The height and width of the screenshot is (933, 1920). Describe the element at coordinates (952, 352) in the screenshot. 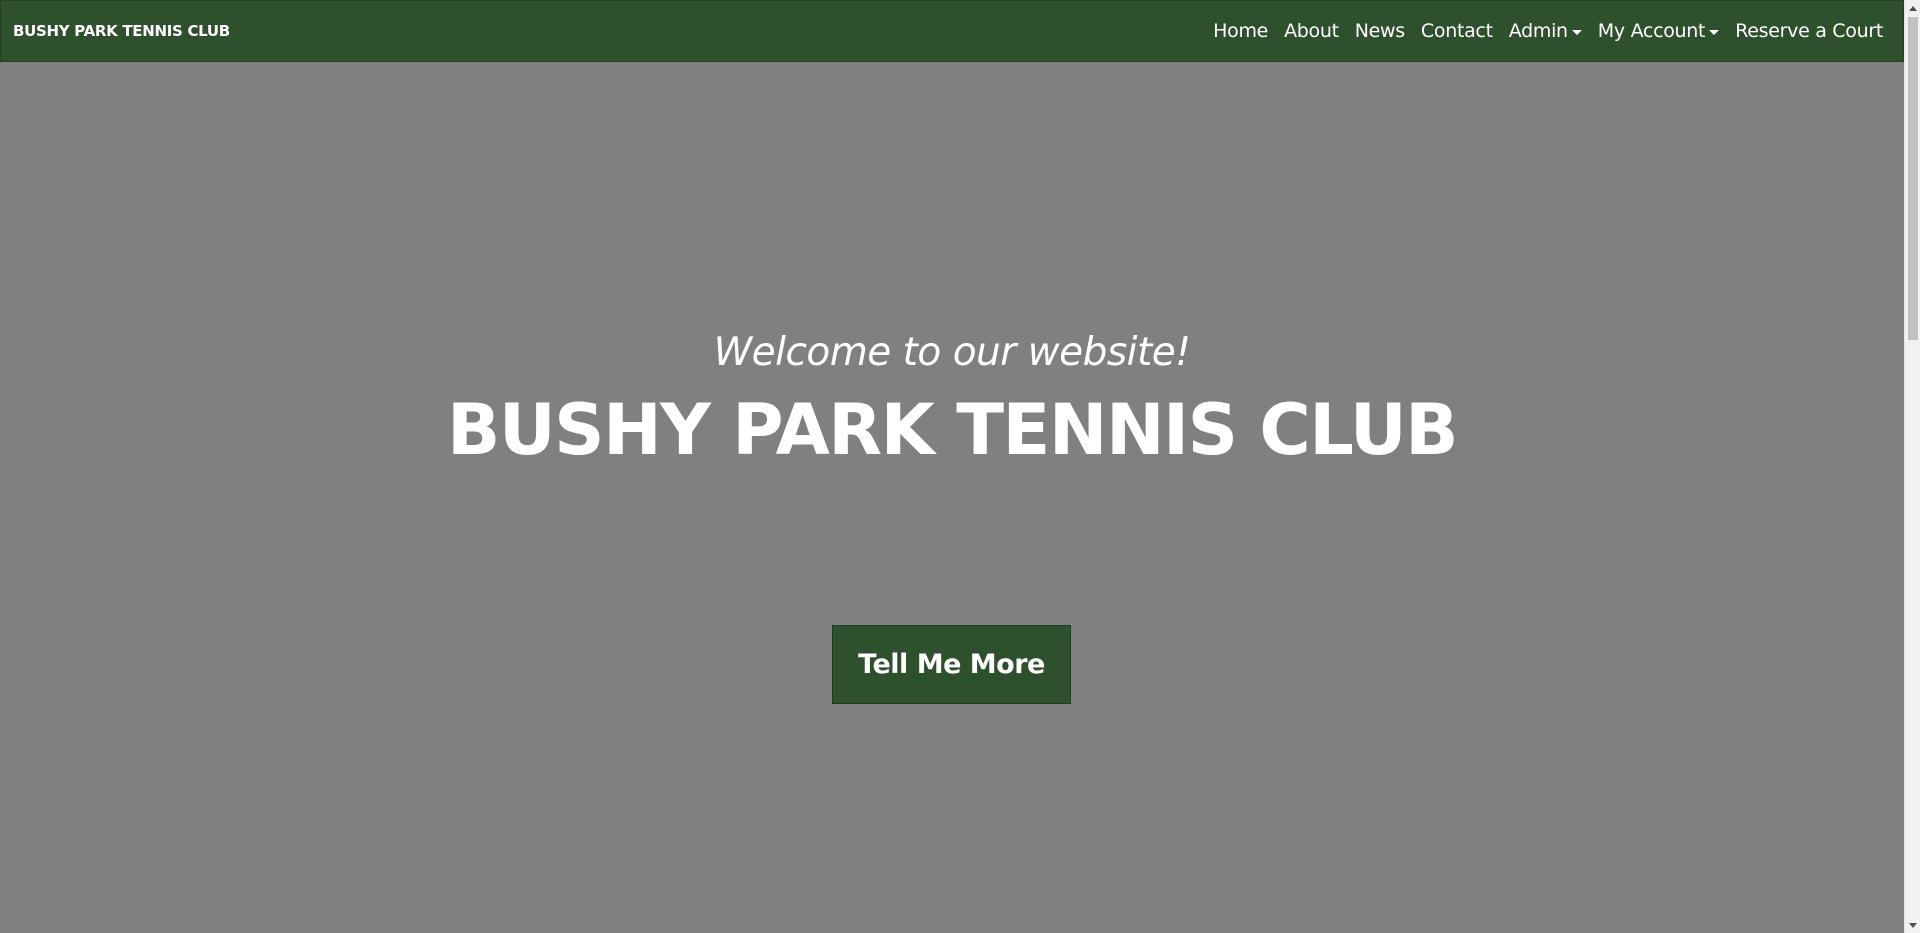

I see `hero-welcome-text: Welcome to our website!` at that location.